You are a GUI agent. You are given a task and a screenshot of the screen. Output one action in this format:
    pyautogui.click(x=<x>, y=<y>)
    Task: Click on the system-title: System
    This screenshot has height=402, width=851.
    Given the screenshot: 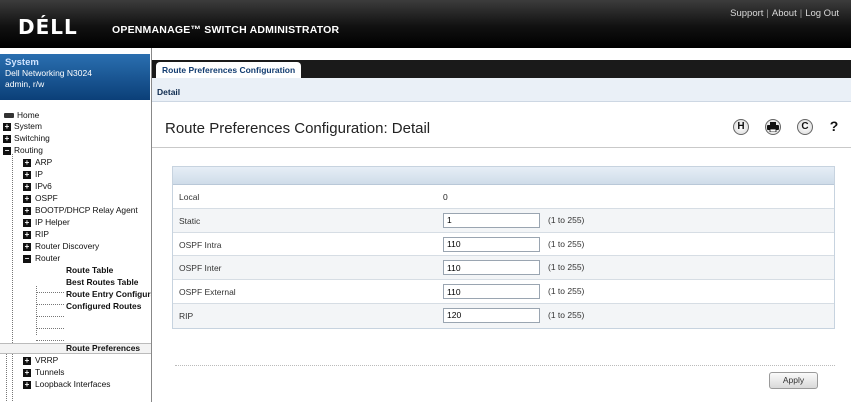 What is the action you would take?
    pyautogui.click(x=22, y=62)
    